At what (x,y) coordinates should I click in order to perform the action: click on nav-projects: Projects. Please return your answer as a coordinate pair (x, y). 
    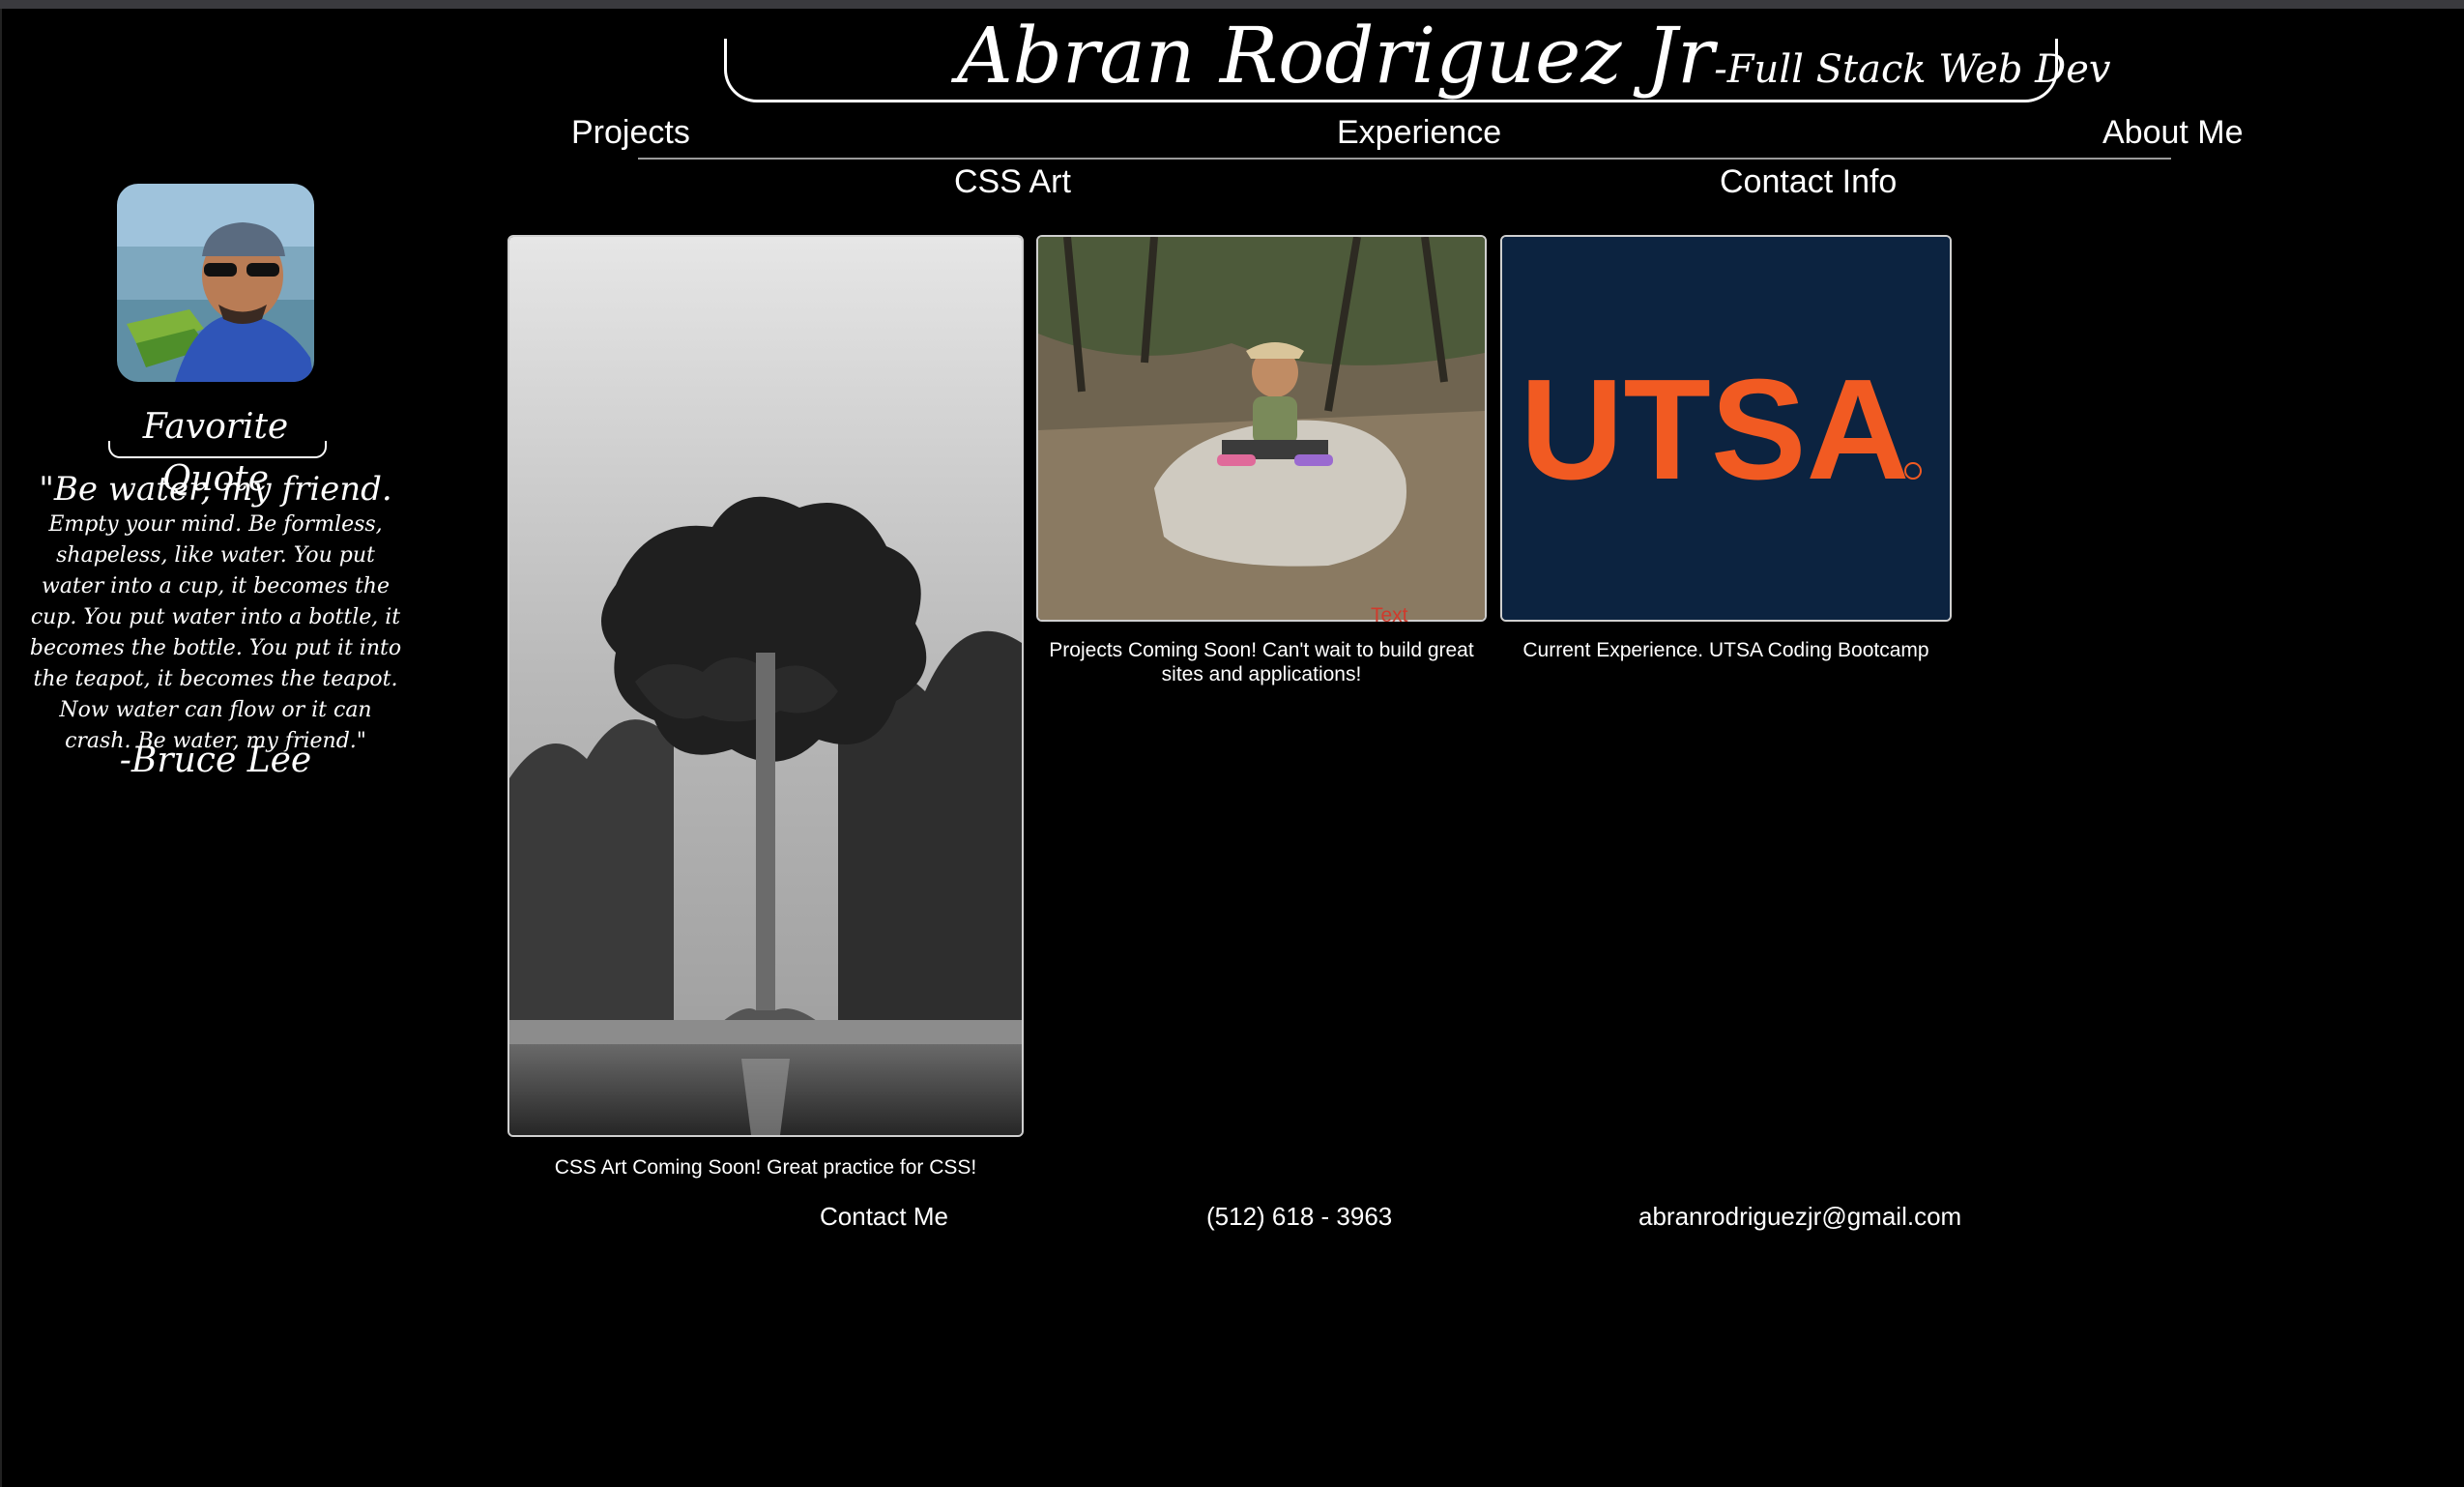
    Looking at the image, I should click on (631, 132).